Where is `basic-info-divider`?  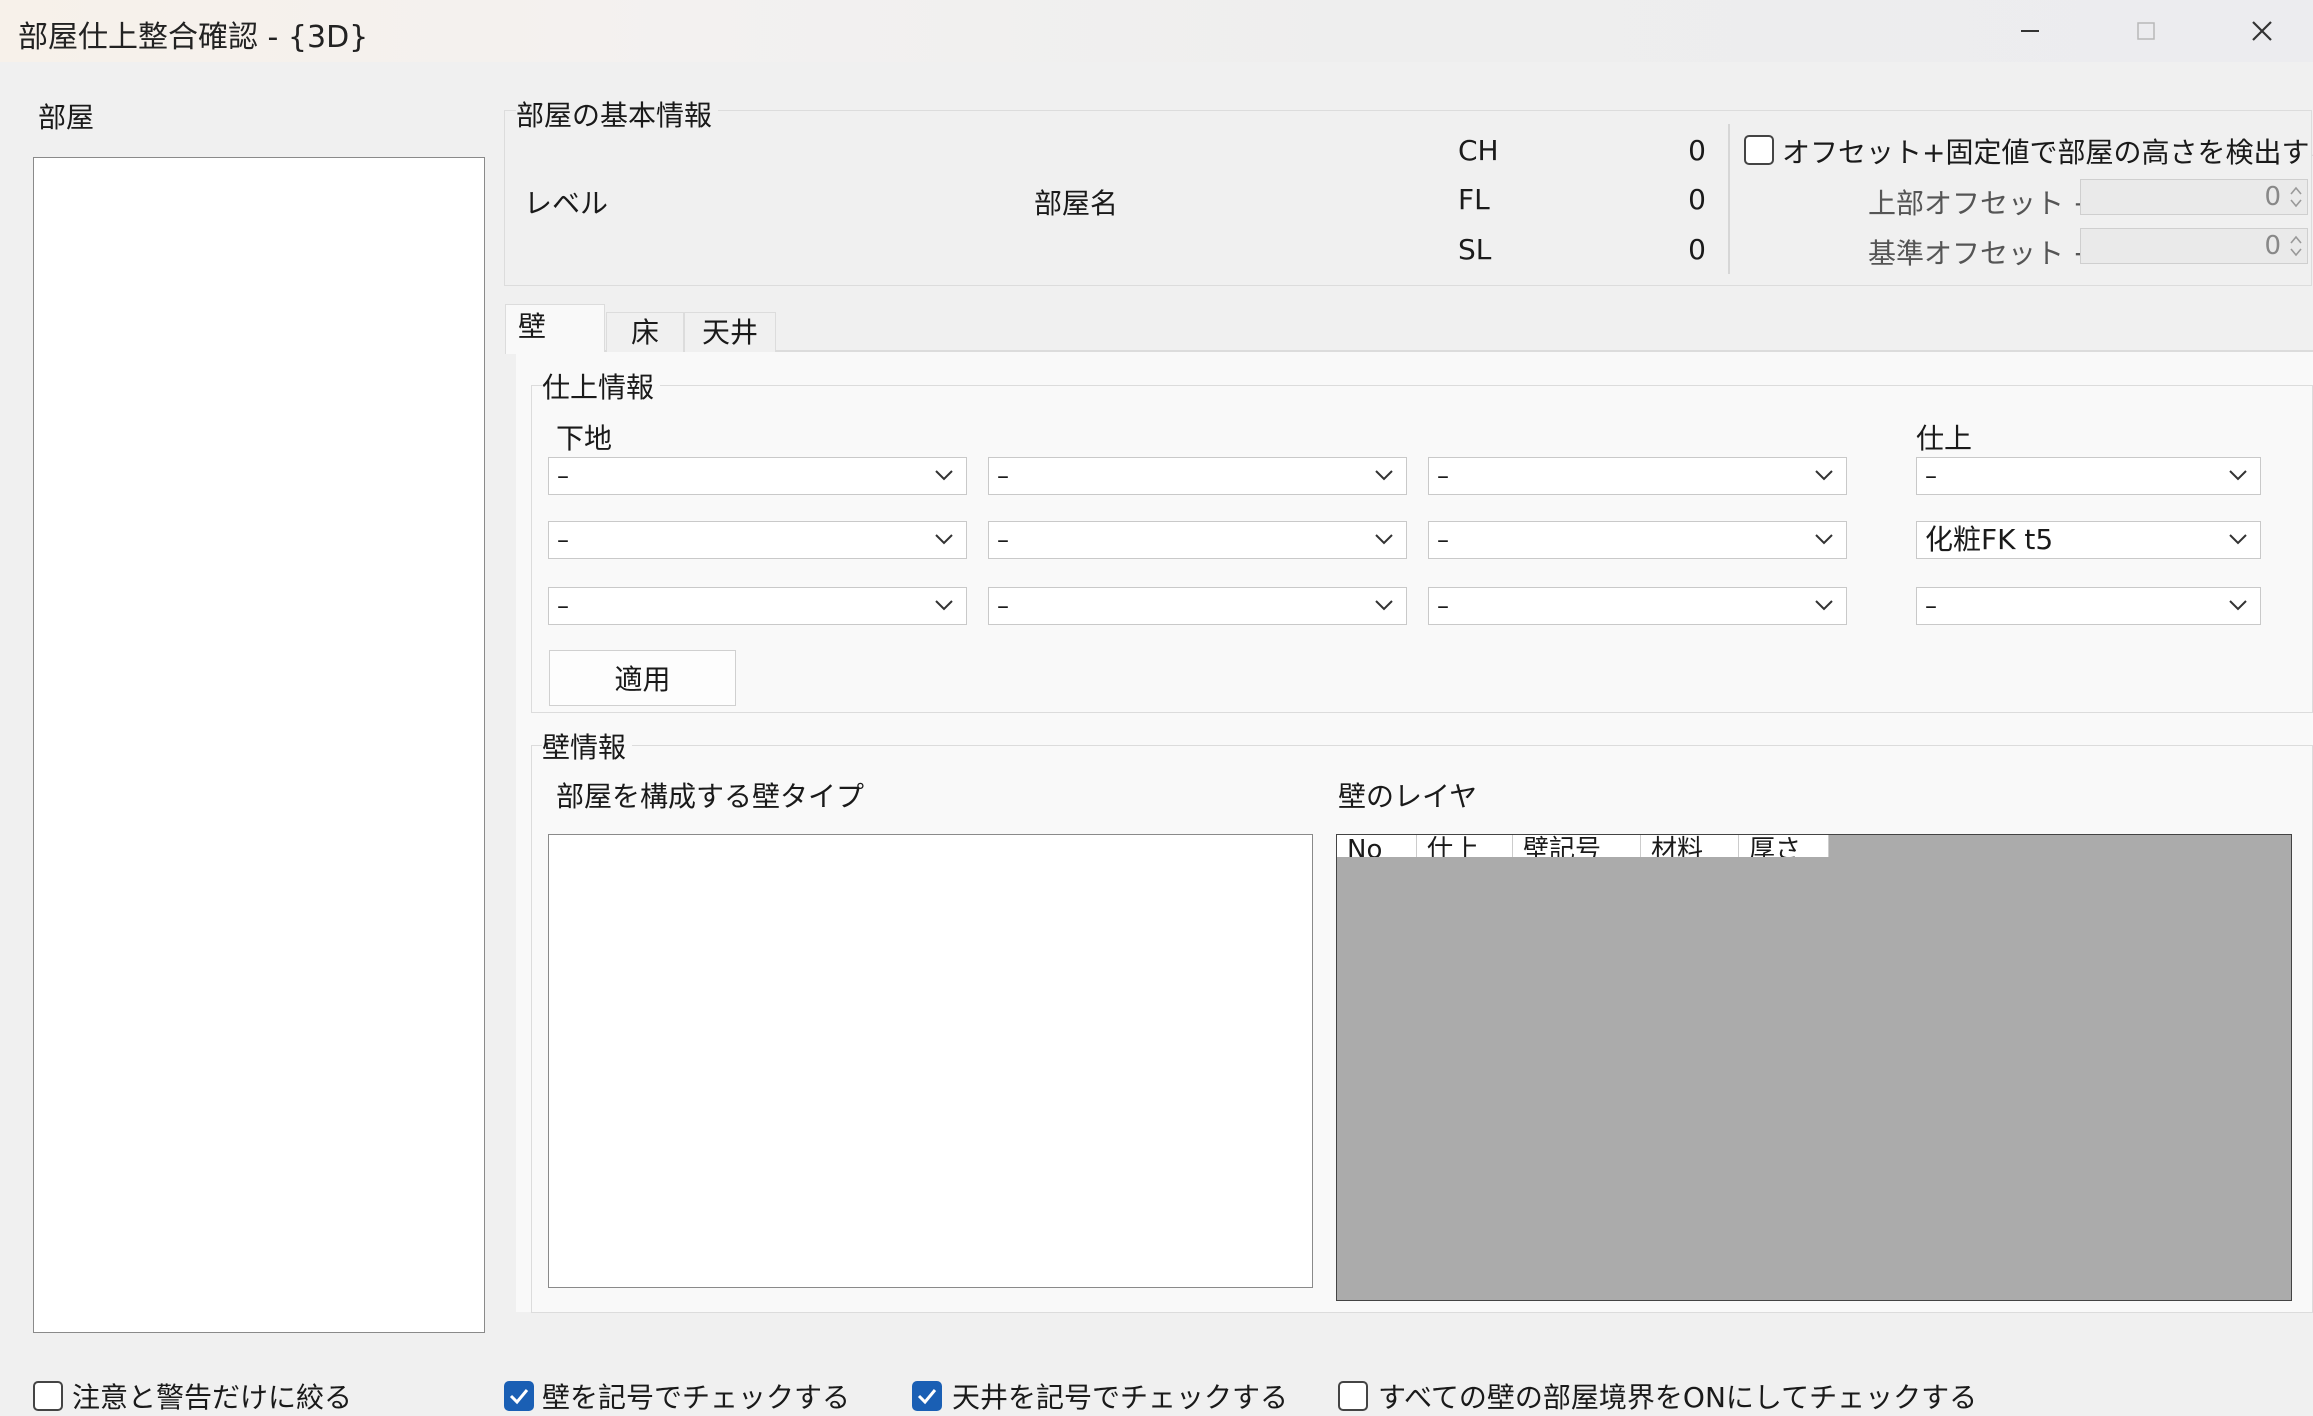
basic-info-divider is located at coordinates (1729, 199).